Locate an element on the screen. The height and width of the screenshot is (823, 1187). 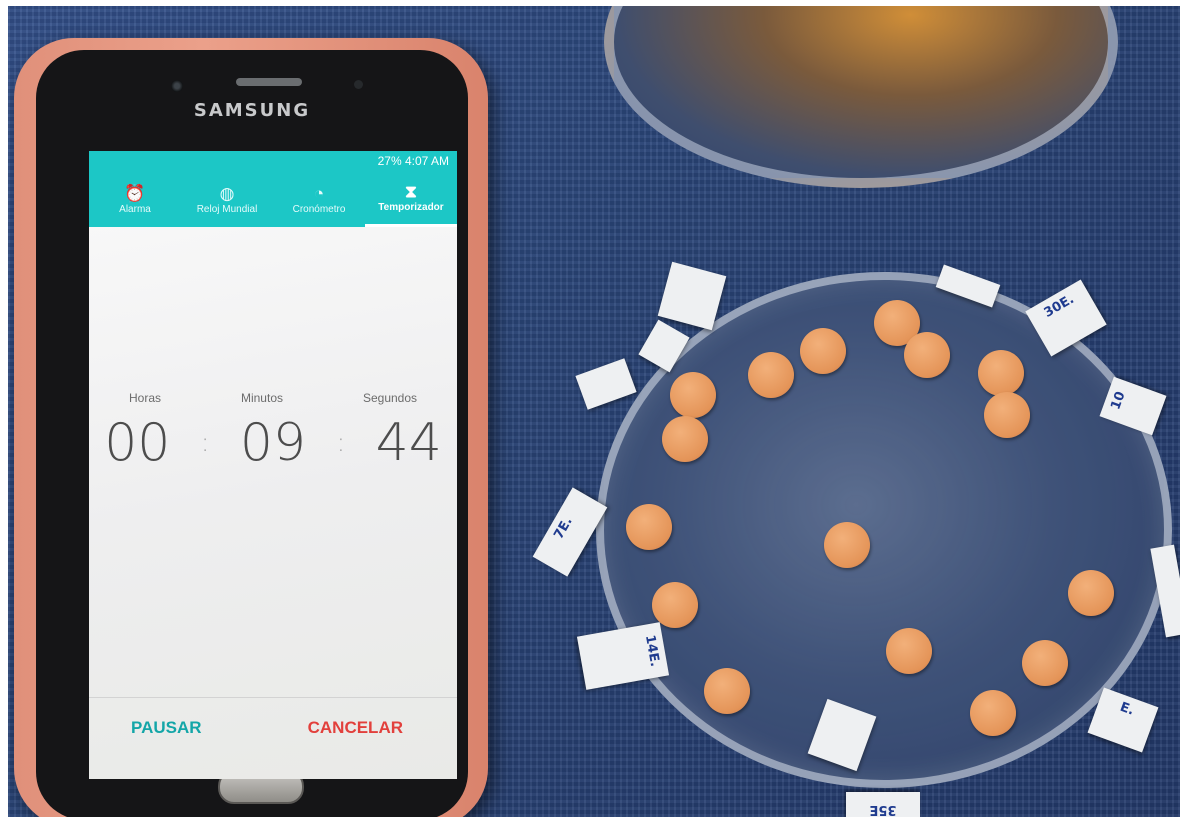
status-text: 27% 4:07 AM is located at coordinates (413, 161).